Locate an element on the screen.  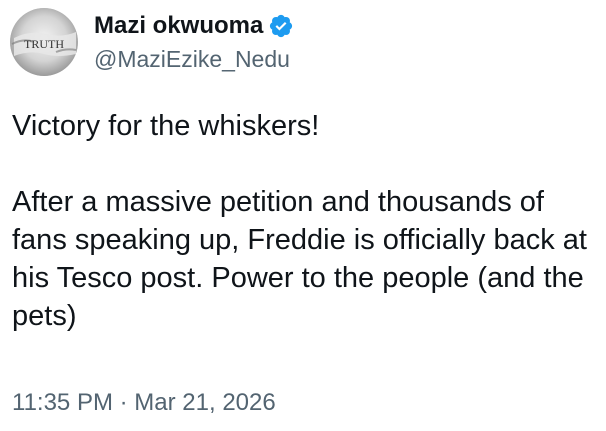
name-row: Mazi okwuoma is located at coordinates (194, 26).